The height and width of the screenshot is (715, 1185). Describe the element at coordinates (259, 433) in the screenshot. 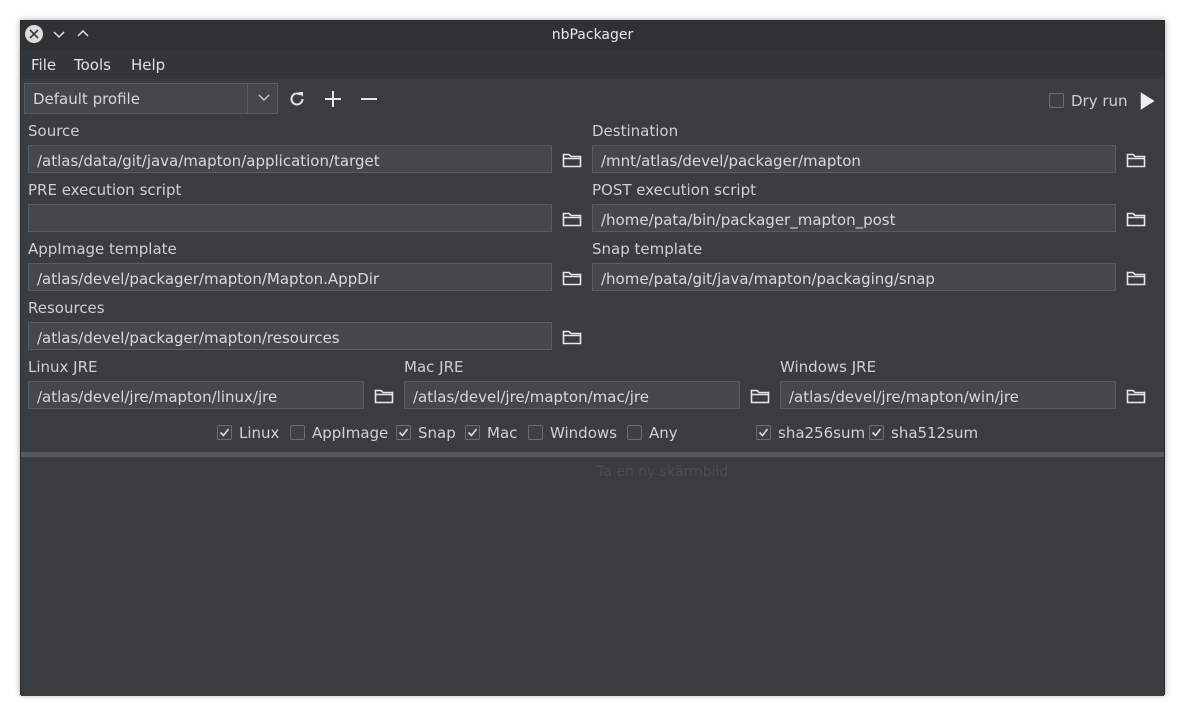

I see `linux-checkbox-label: Linux` at that location.